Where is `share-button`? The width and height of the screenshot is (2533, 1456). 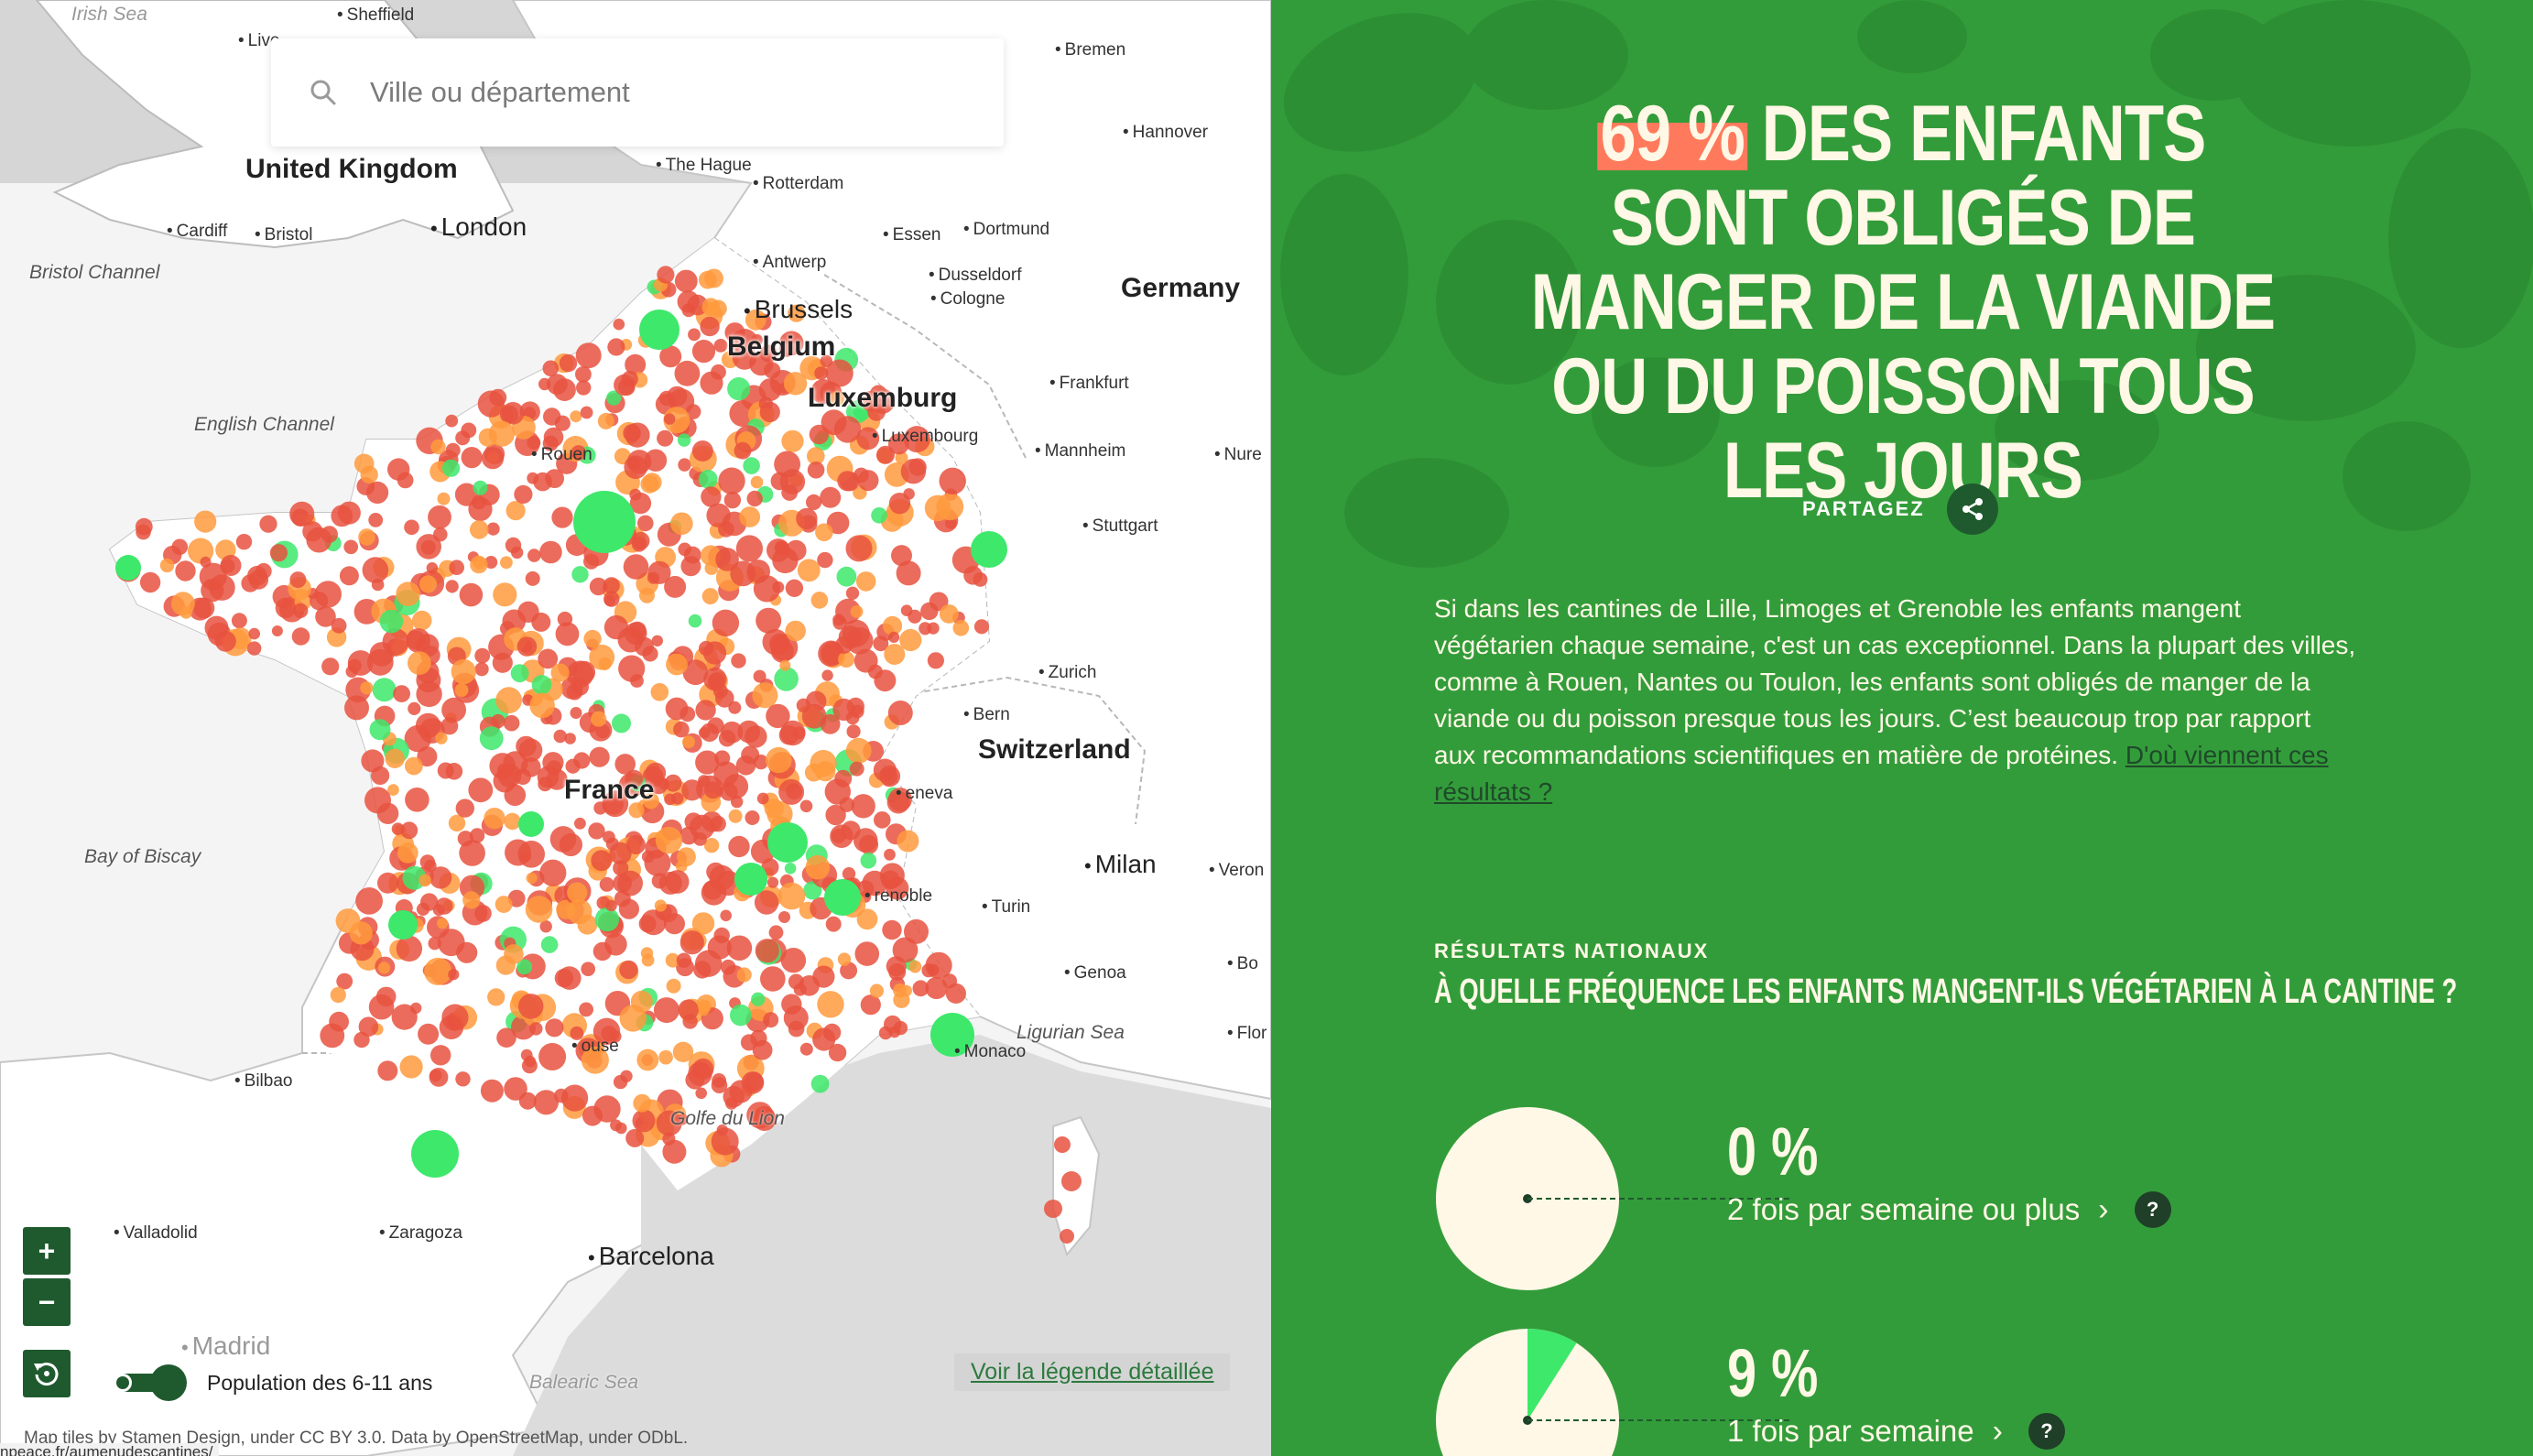
share-button is located at coordinates (1972, 509).